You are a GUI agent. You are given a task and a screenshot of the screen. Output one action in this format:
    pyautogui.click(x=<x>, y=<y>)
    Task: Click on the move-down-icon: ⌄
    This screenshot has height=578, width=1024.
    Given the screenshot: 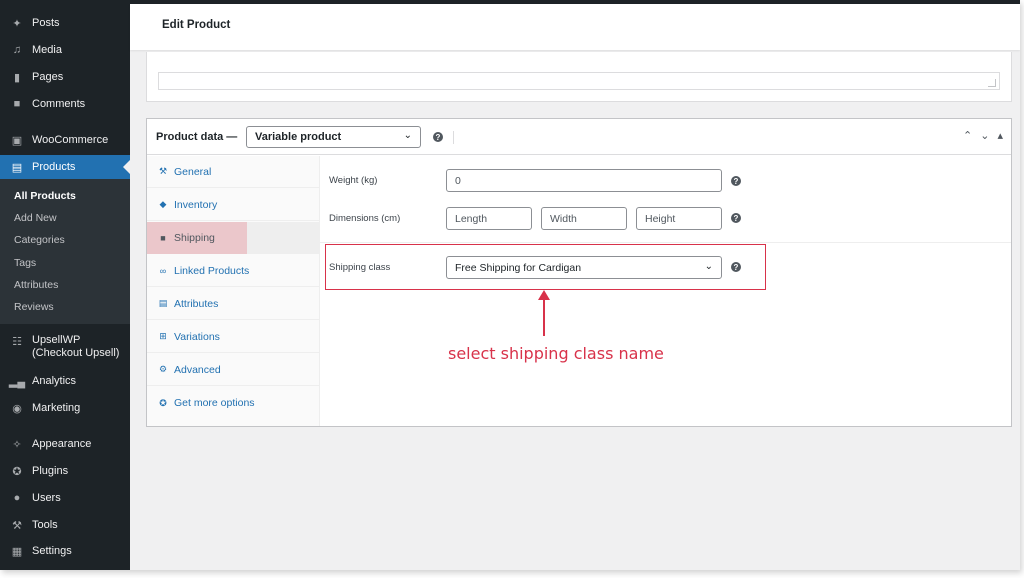 What is the action you would take?
    pyautogui.click(x=984, y=135)
    